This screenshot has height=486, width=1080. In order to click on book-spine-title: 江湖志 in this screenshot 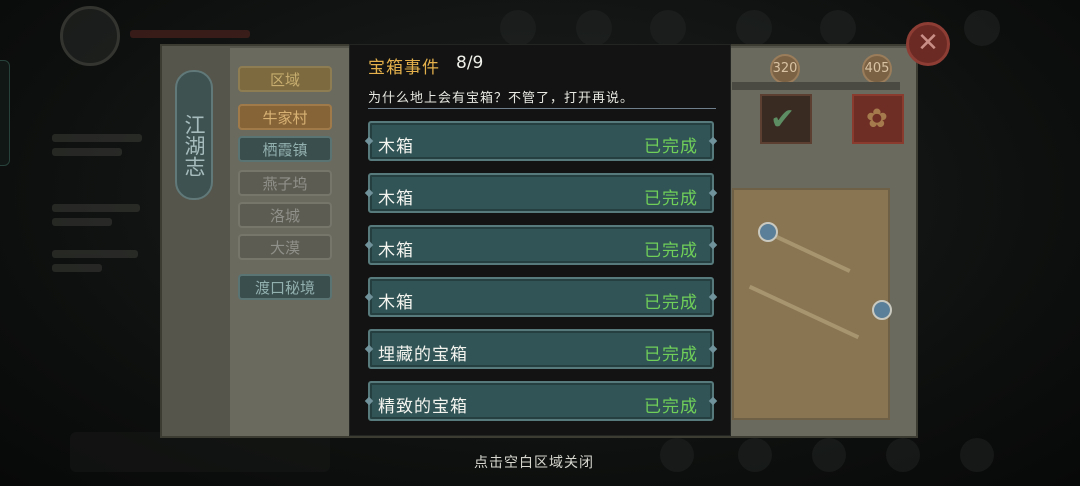, I will do `click(194, 135)`.